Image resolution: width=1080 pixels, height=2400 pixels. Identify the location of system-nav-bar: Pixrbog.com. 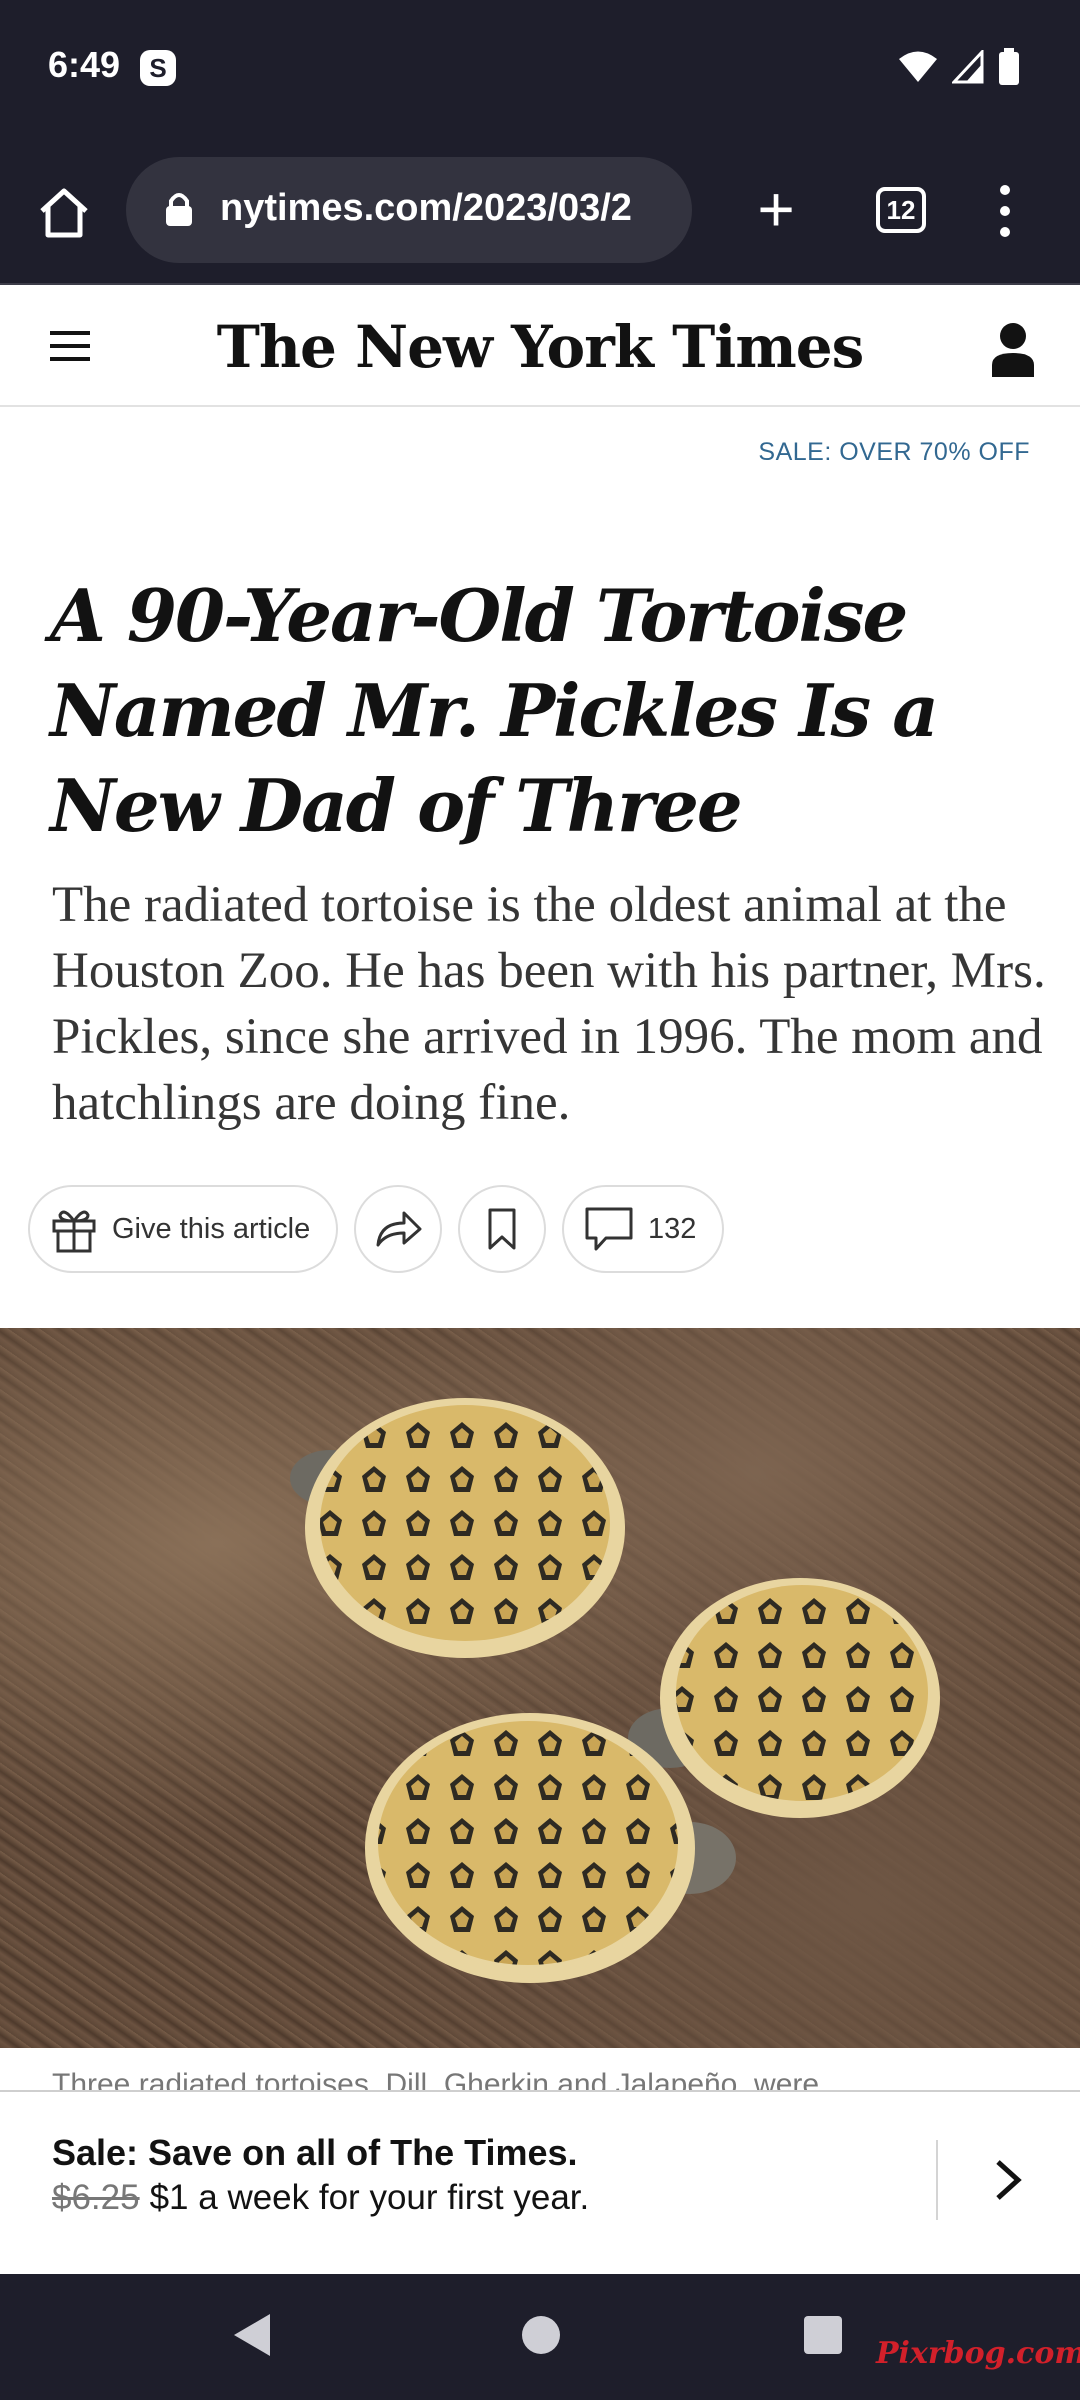
(540, 2337).